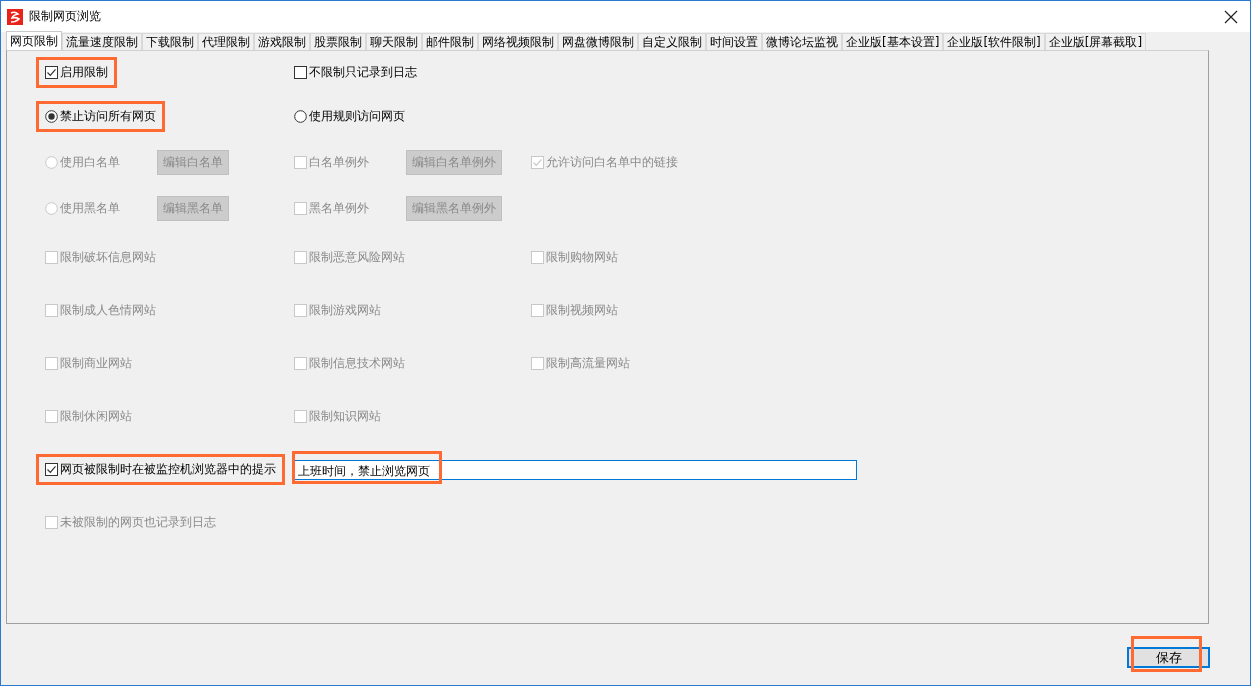 The image size is (1251, 686). I want to click on window-title: 限制网页浏览, so click(65, 16).